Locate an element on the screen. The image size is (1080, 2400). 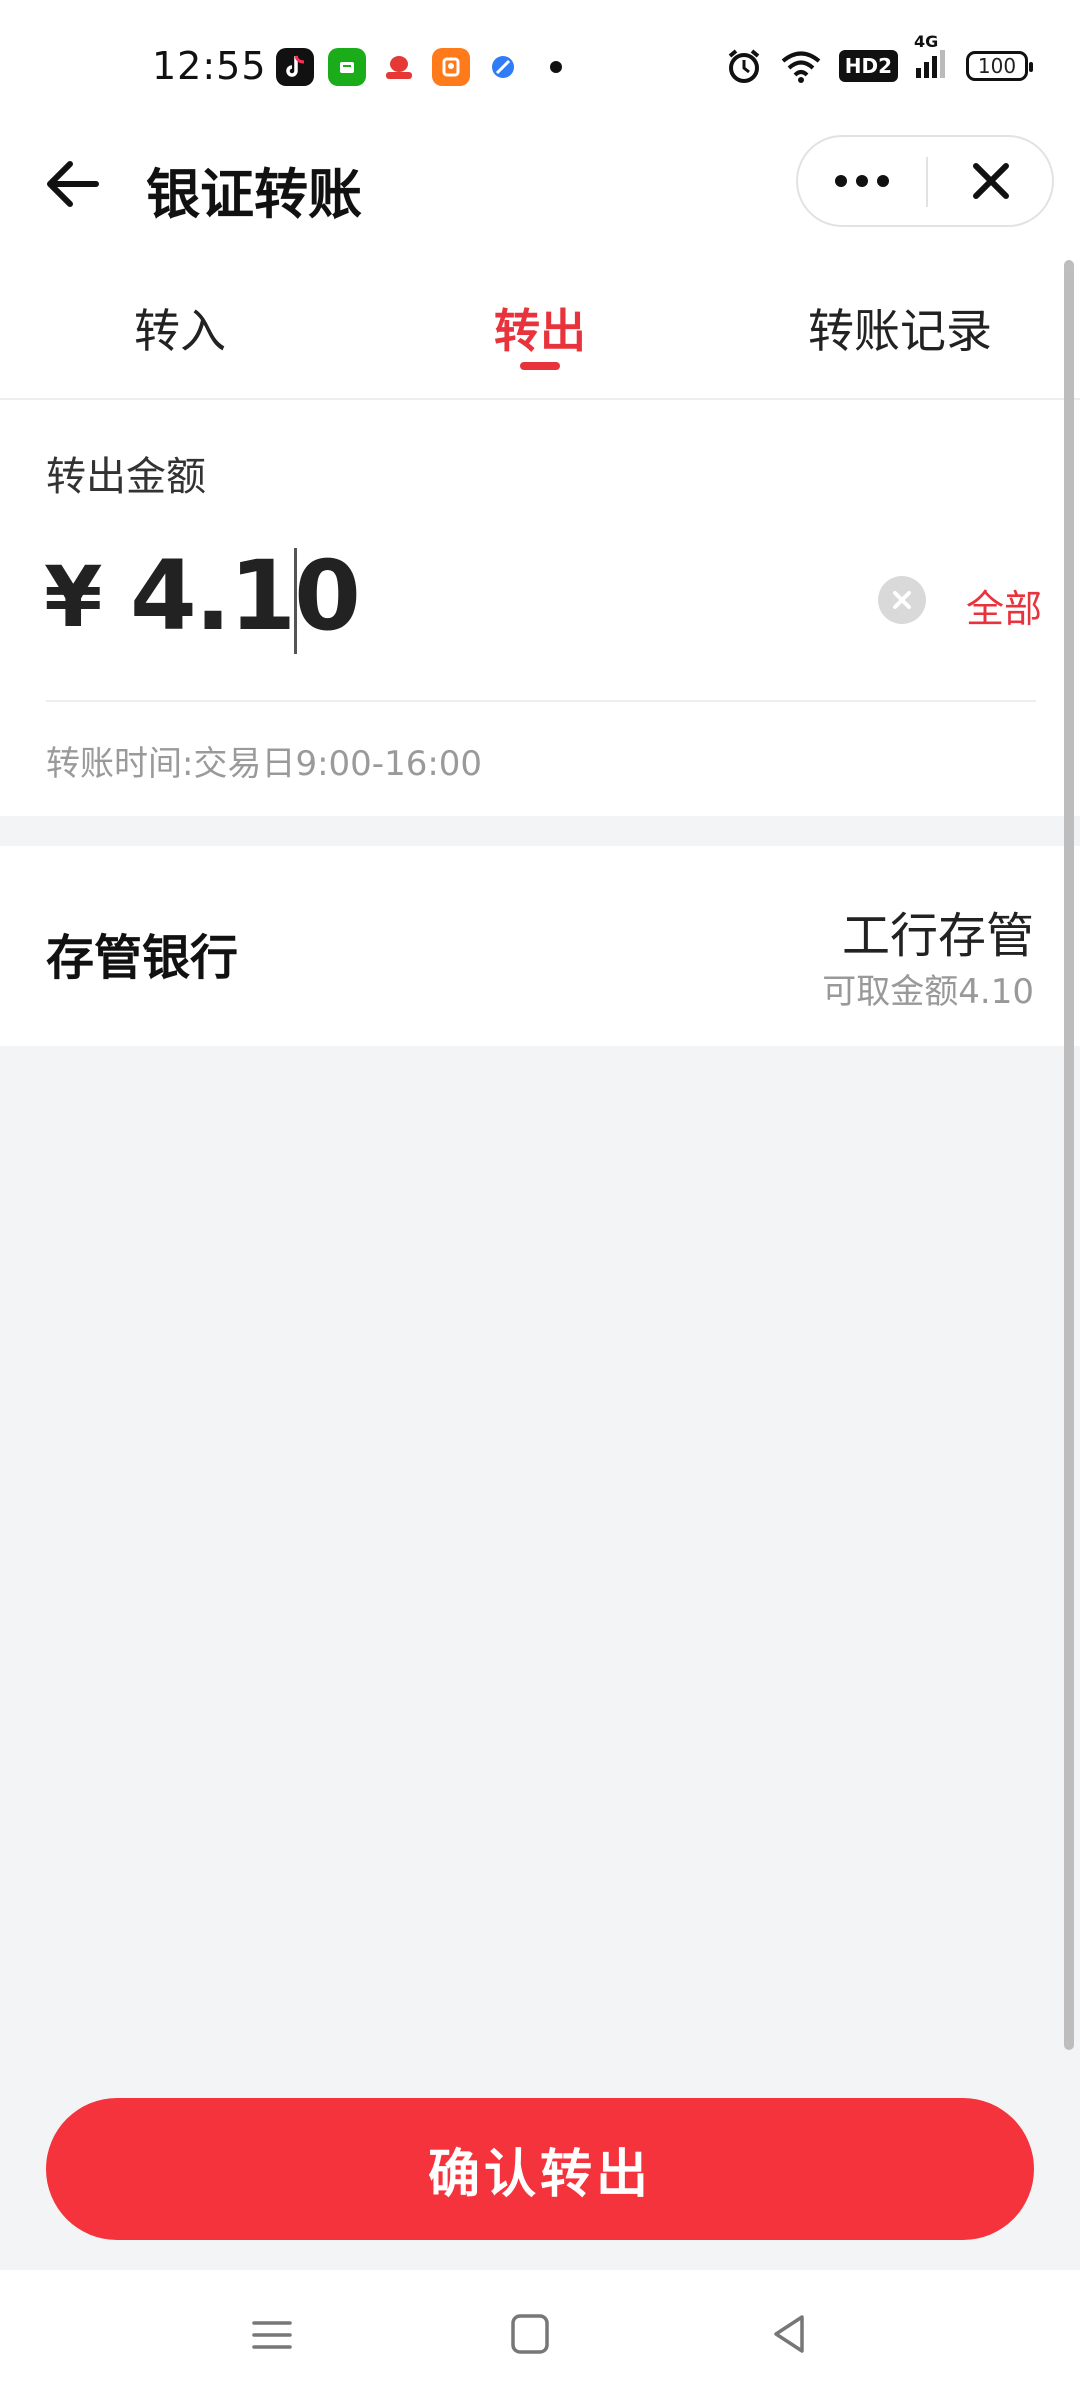
close-button is located at coordinates (991, 181).